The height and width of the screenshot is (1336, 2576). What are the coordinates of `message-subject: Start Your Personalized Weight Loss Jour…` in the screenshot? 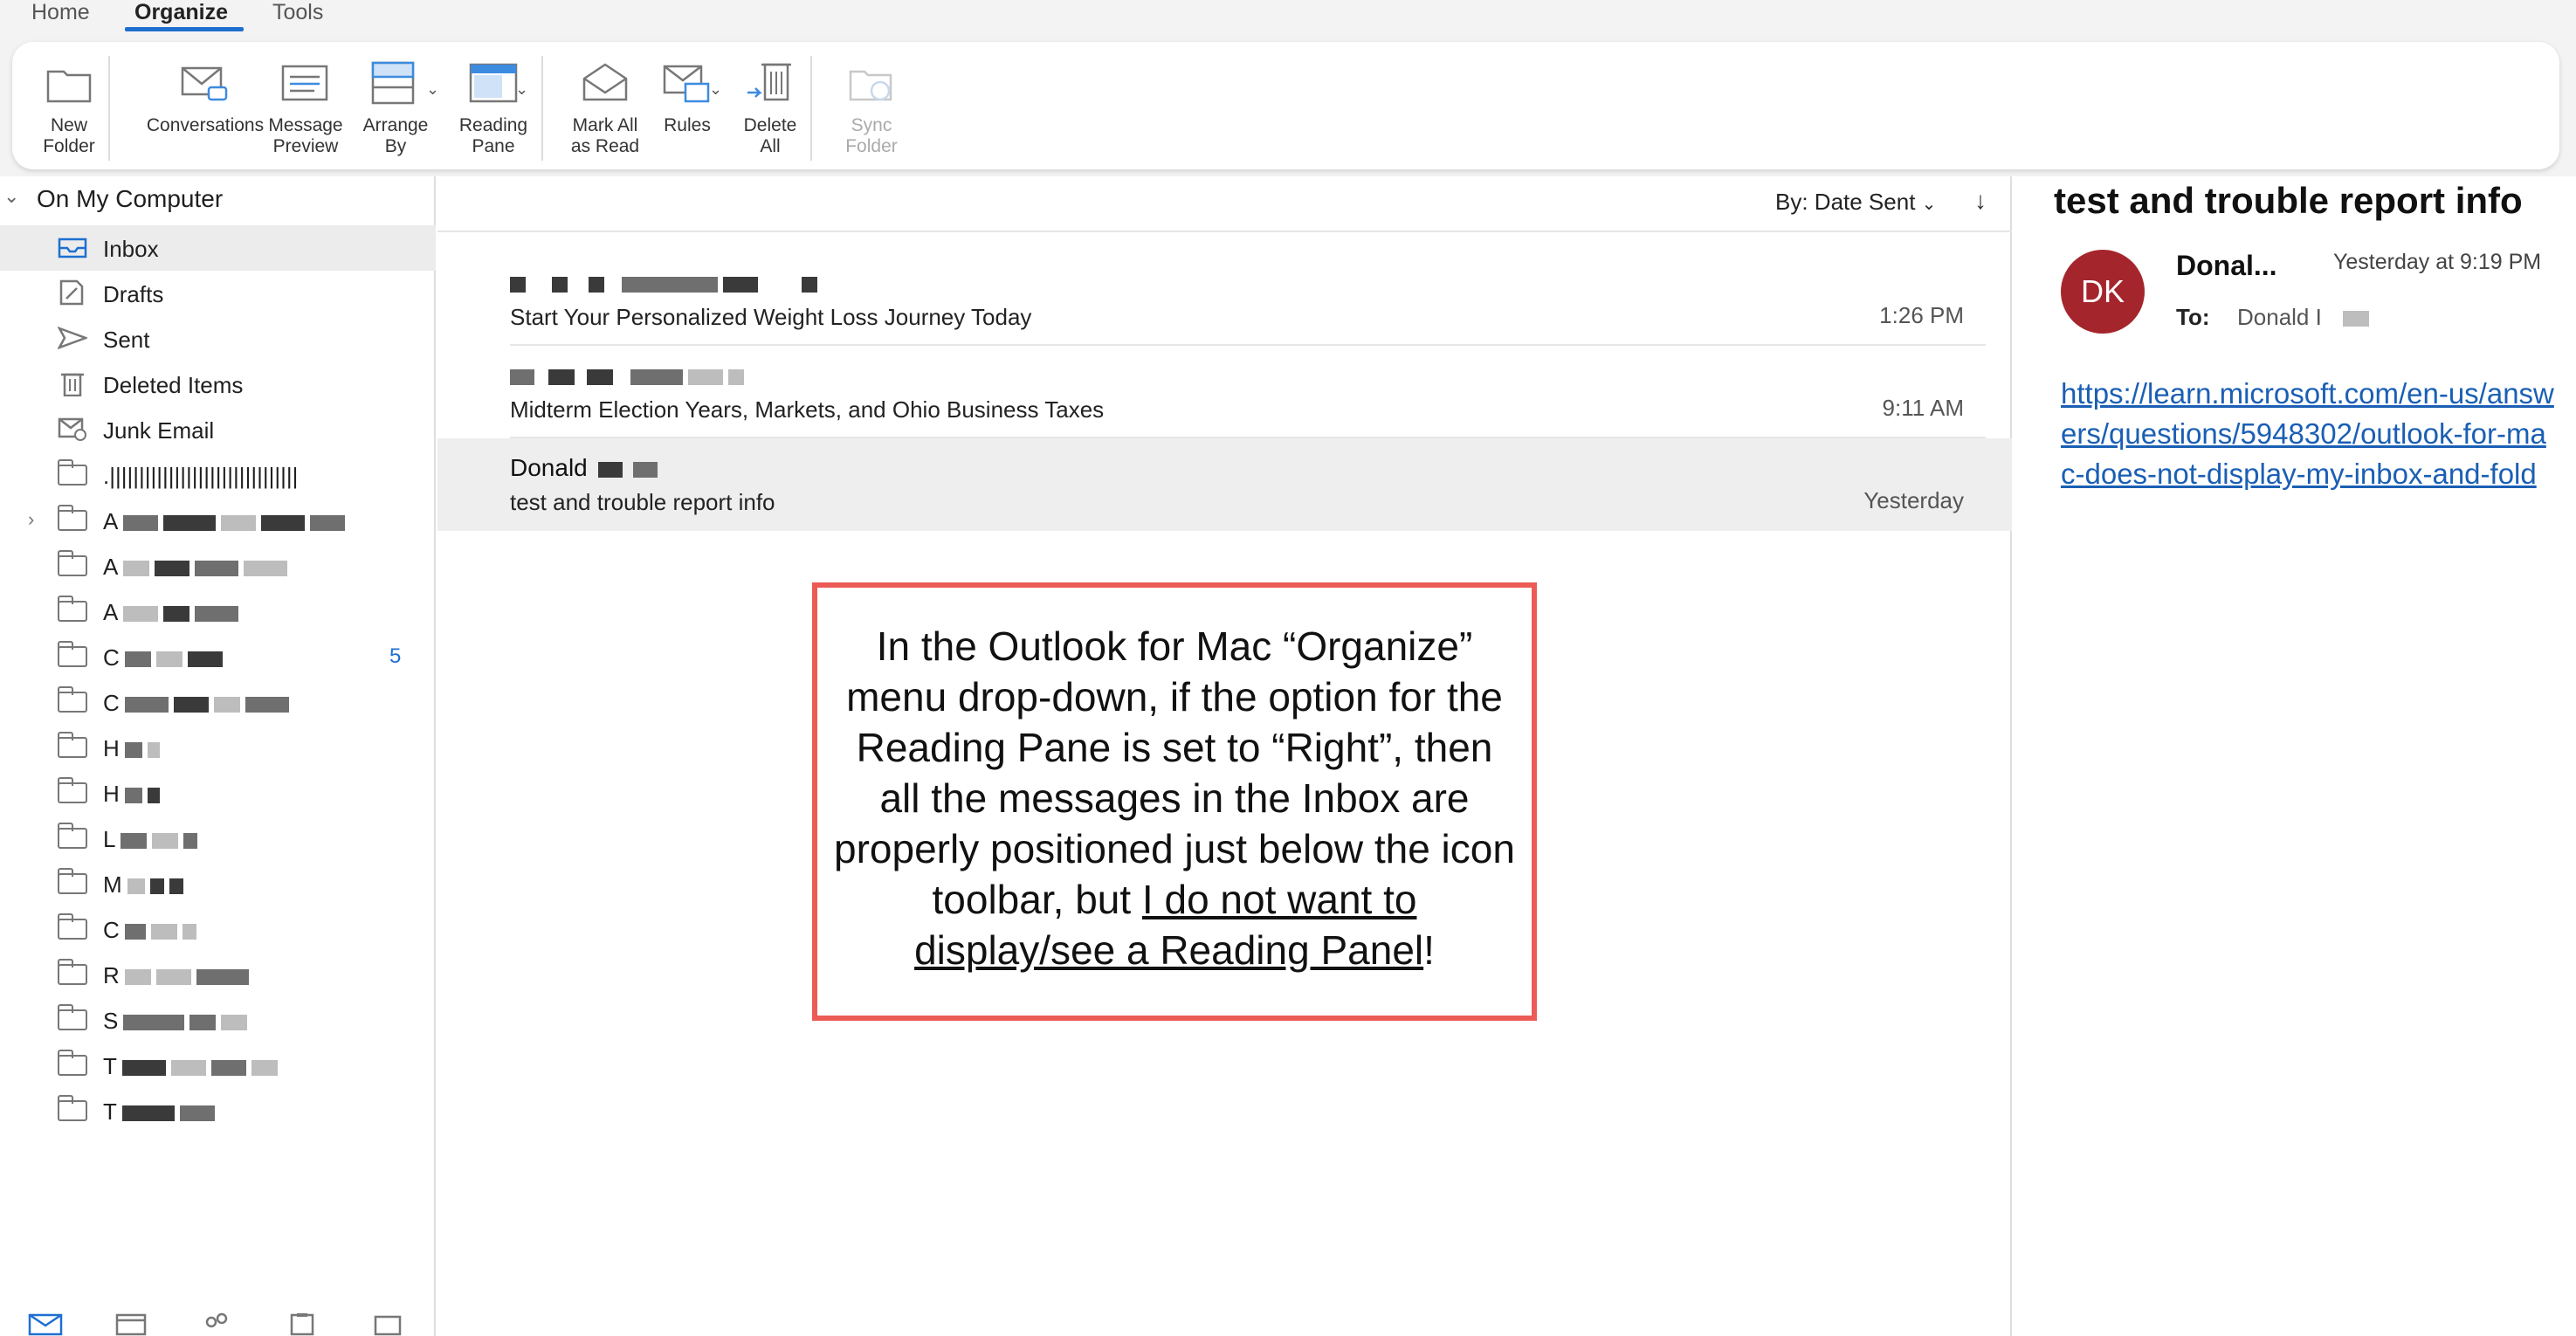 It's located at (771, 317).